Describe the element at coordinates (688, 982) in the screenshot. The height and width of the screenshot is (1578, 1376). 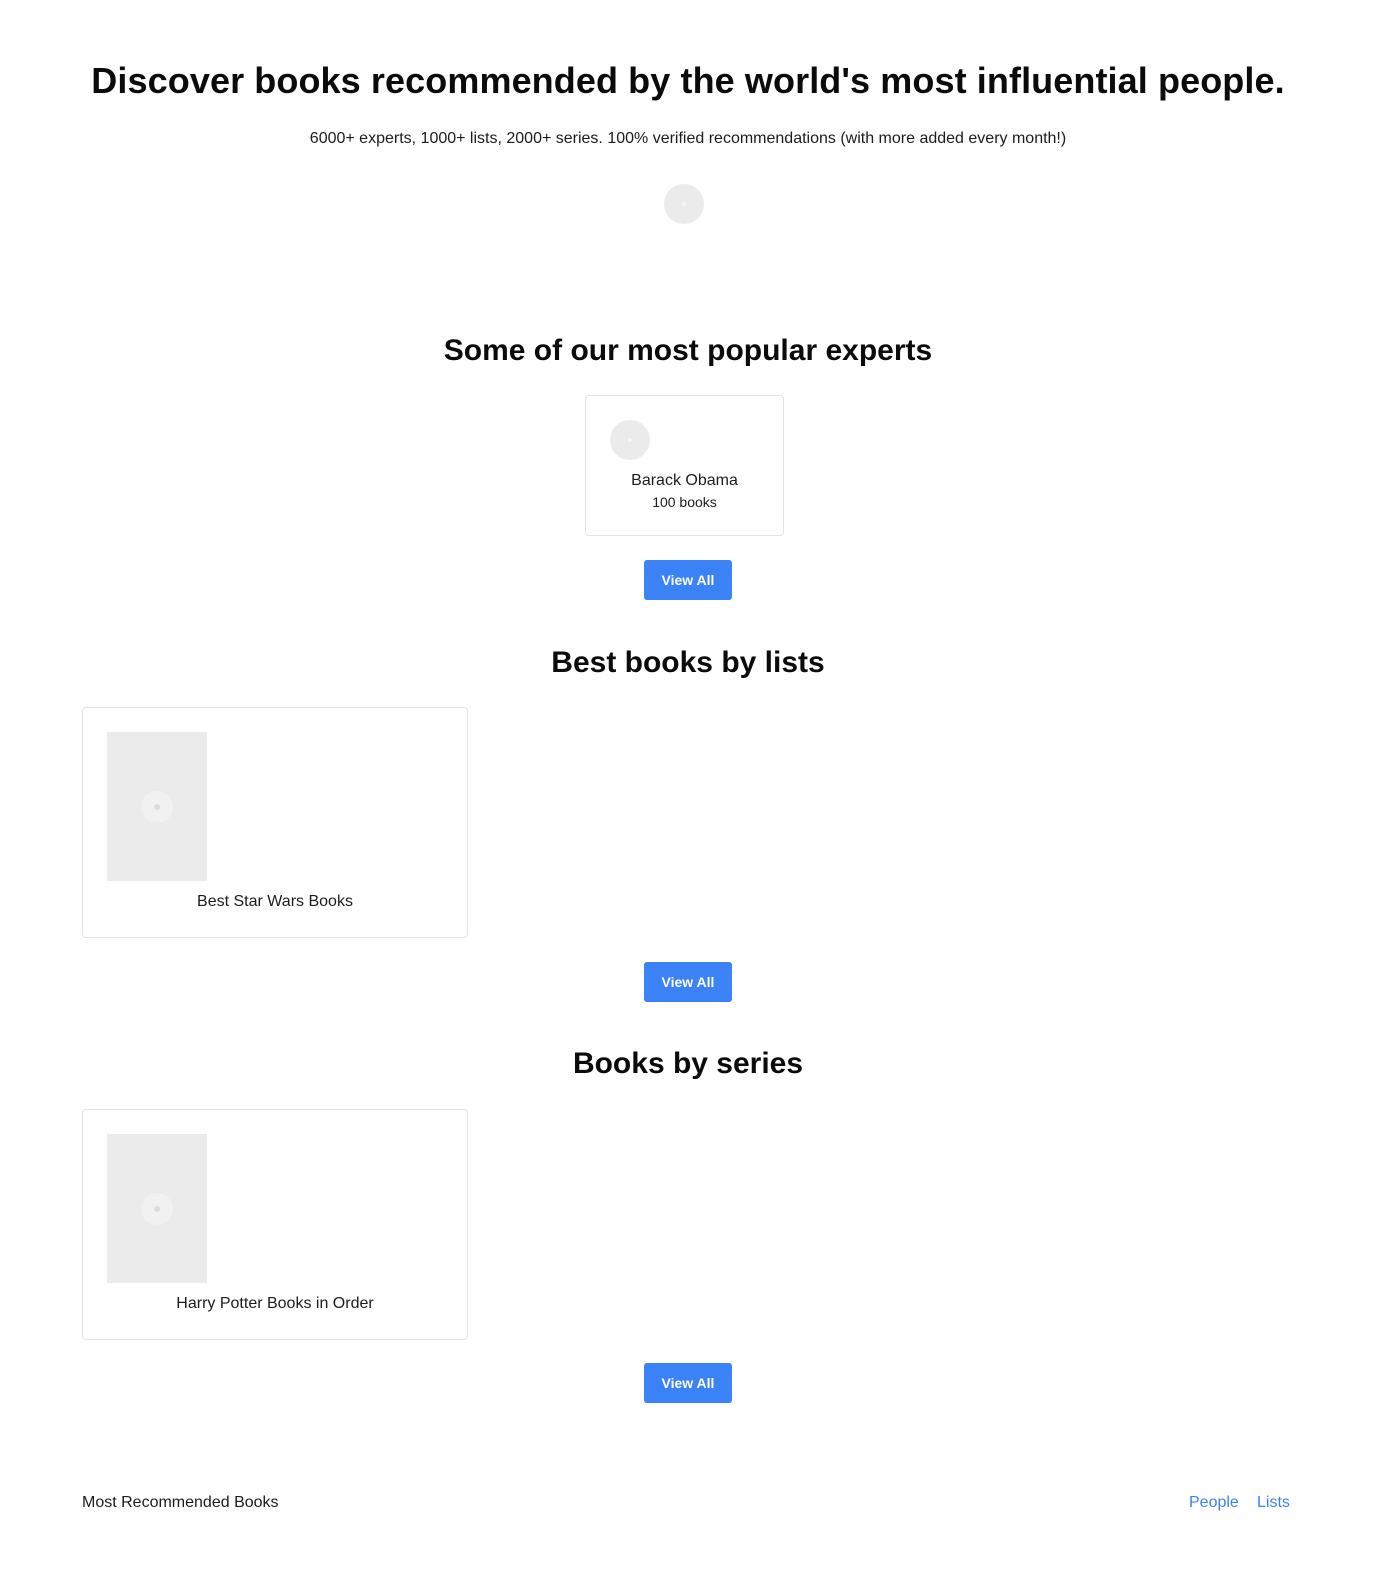
I see `lists-view-all-button: View All` at that location.